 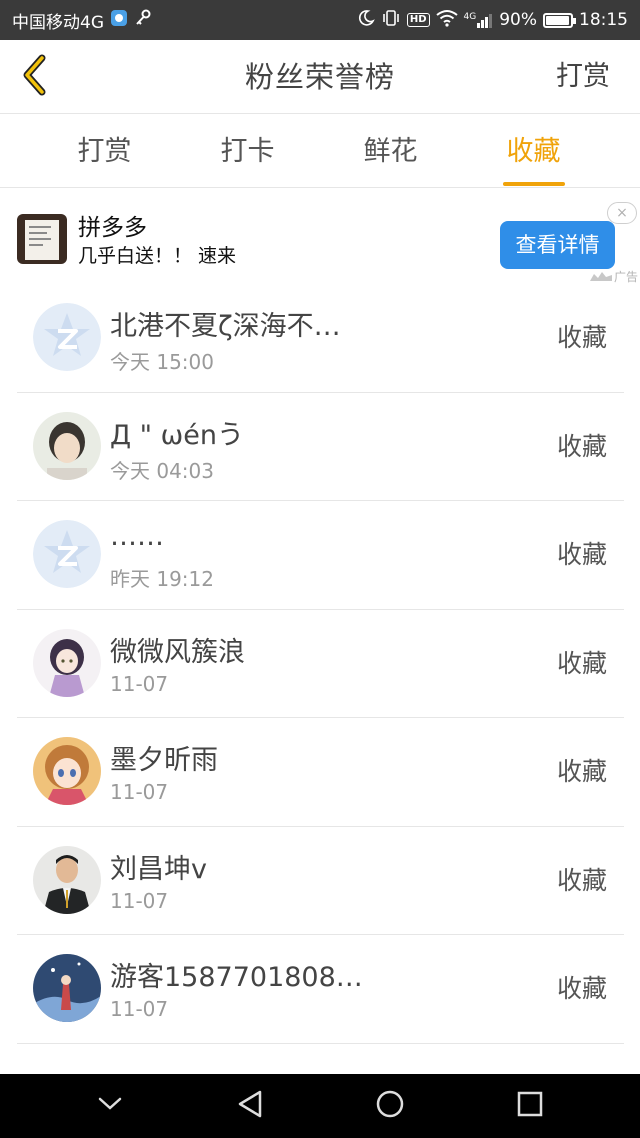 What do you see at coordinates (446, 20) in the screenshot?
I see `wifi-icon` at bounding box center [446, 20].